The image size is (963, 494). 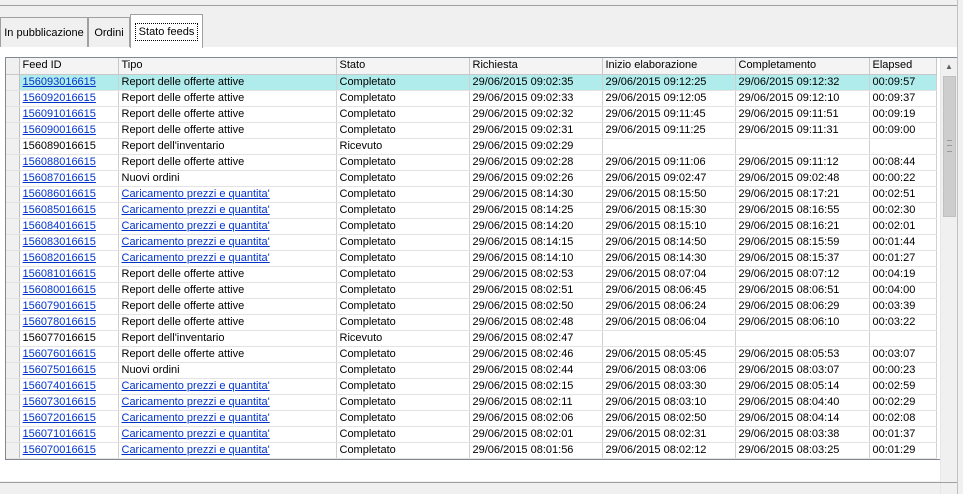 I want to click on column-header-richiesta: Richiesta, so click(x=536, y=66).